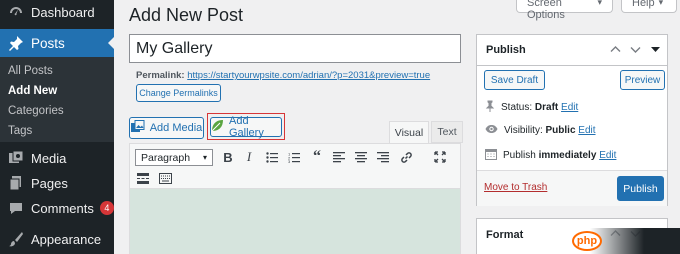 Image resolution: width=680 pixels, height=254 pixels. I want to click on move-to-trash-link: Move to Trash, so click(515, 187).